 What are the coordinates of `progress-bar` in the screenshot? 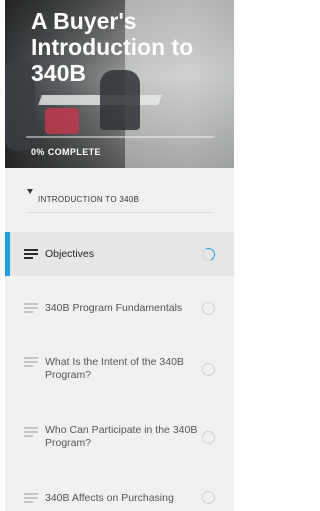 It's located at (120, 137).